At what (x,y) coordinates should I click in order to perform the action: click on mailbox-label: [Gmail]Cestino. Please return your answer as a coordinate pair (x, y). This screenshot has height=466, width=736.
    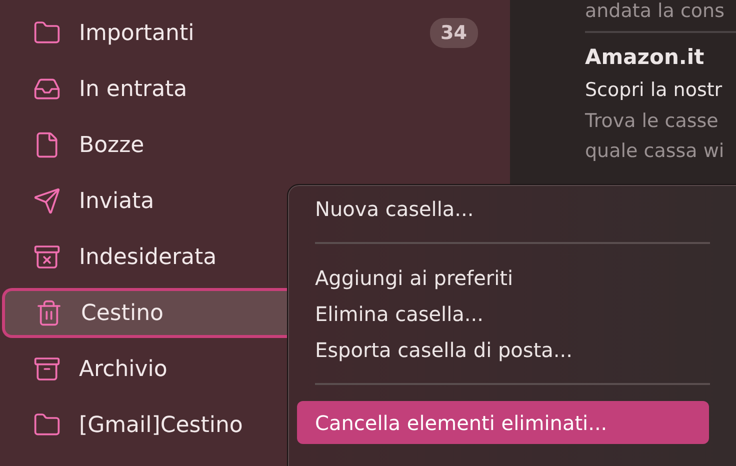
    Looking at the image, I should click on (161, 425).